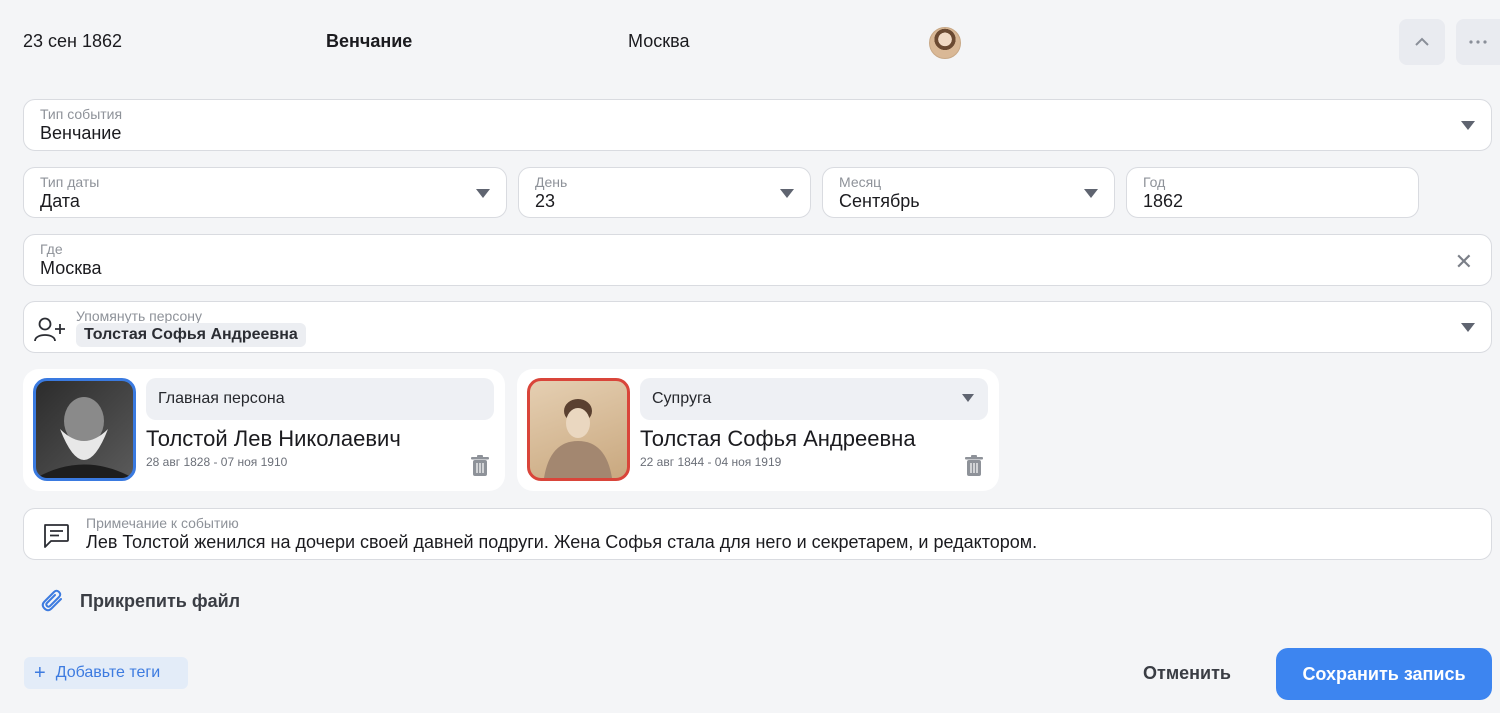  Describe the element at coordinates (1272, 192) in the screenshot. I see `year-field: Год 1862` at that location.